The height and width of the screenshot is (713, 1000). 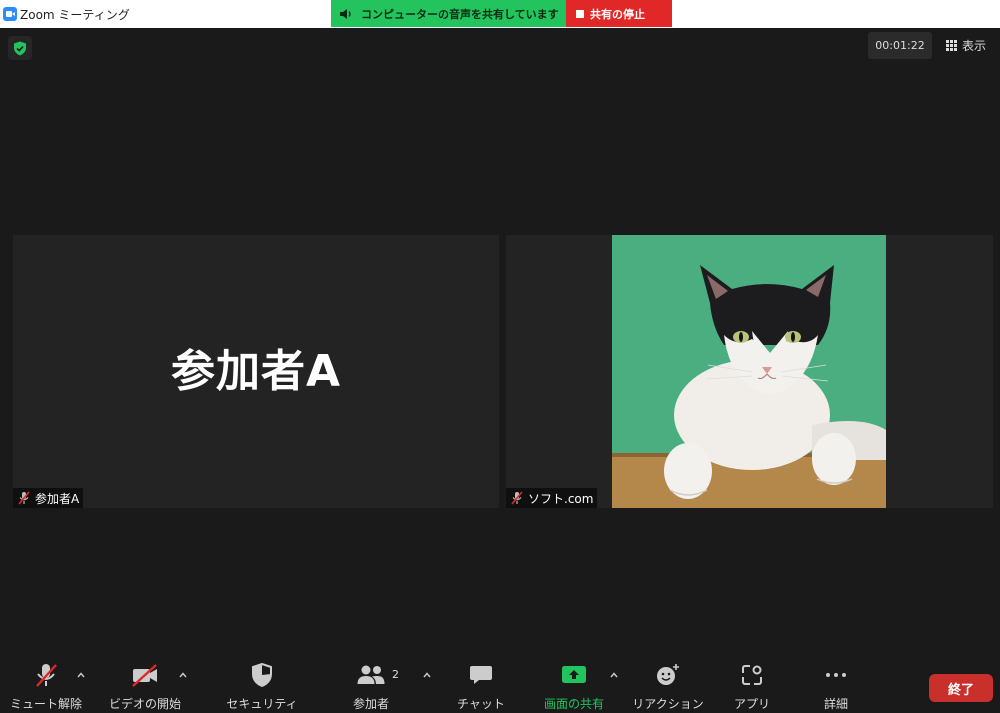 I want to click on stop-share-label: 共有の停止, so click(x=617, y=14).